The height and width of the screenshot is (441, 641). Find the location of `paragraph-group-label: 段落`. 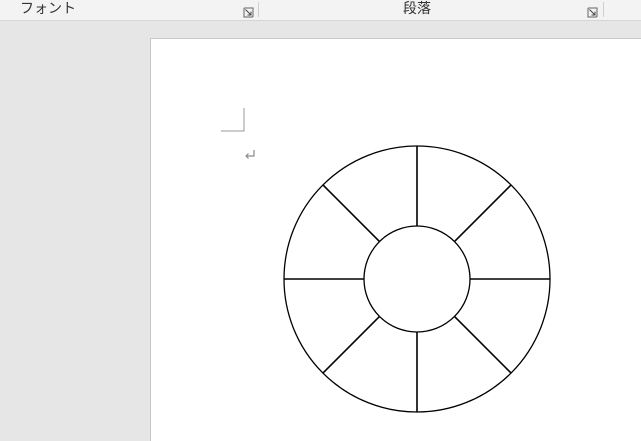

paragraph-group-label: 段落 is located at coordinates (417, 9).